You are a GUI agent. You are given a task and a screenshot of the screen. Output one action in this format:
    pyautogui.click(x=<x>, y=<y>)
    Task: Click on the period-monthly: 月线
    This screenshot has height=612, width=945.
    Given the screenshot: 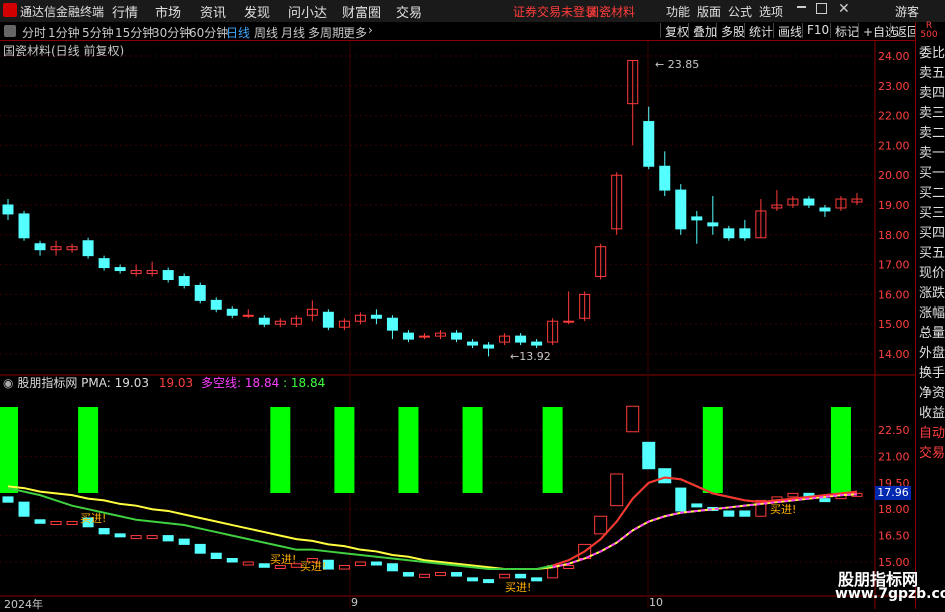 What is the action you would take?
    pyautogui.click(x=293, y=32)
    